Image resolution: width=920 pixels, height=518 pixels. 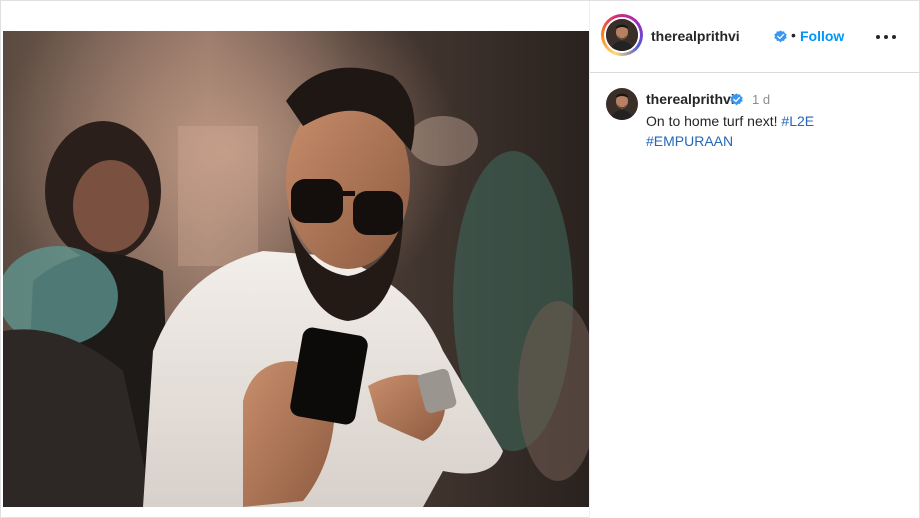 I want to click on follow-button: Follow, so click(x=822, y=36).